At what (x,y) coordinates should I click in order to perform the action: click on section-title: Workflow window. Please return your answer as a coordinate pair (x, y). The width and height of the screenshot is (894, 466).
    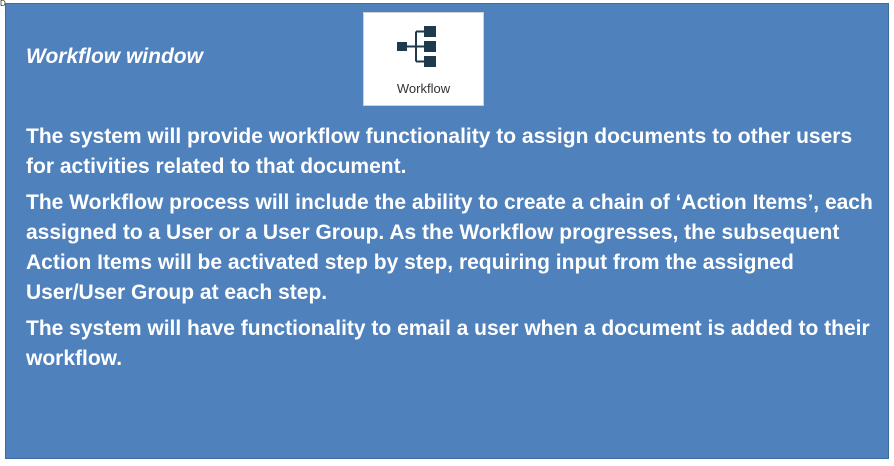
    Looking at the image, I should click on (114, 56).